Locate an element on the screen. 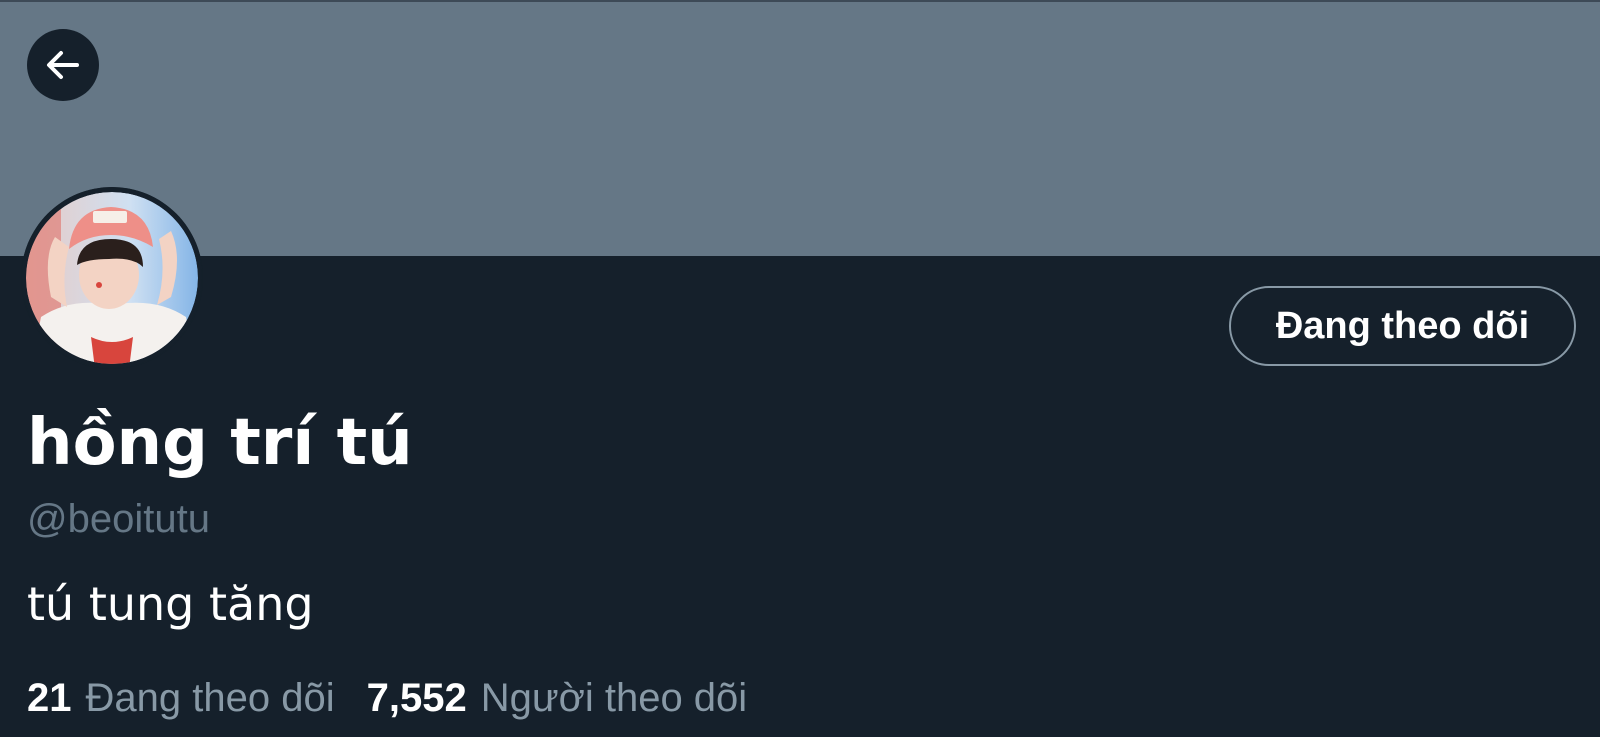 The height and width of the screenshot is (737, 1600). followers-stat-link: 7,552 Người theo dõi is located at coordinates (557, 698).